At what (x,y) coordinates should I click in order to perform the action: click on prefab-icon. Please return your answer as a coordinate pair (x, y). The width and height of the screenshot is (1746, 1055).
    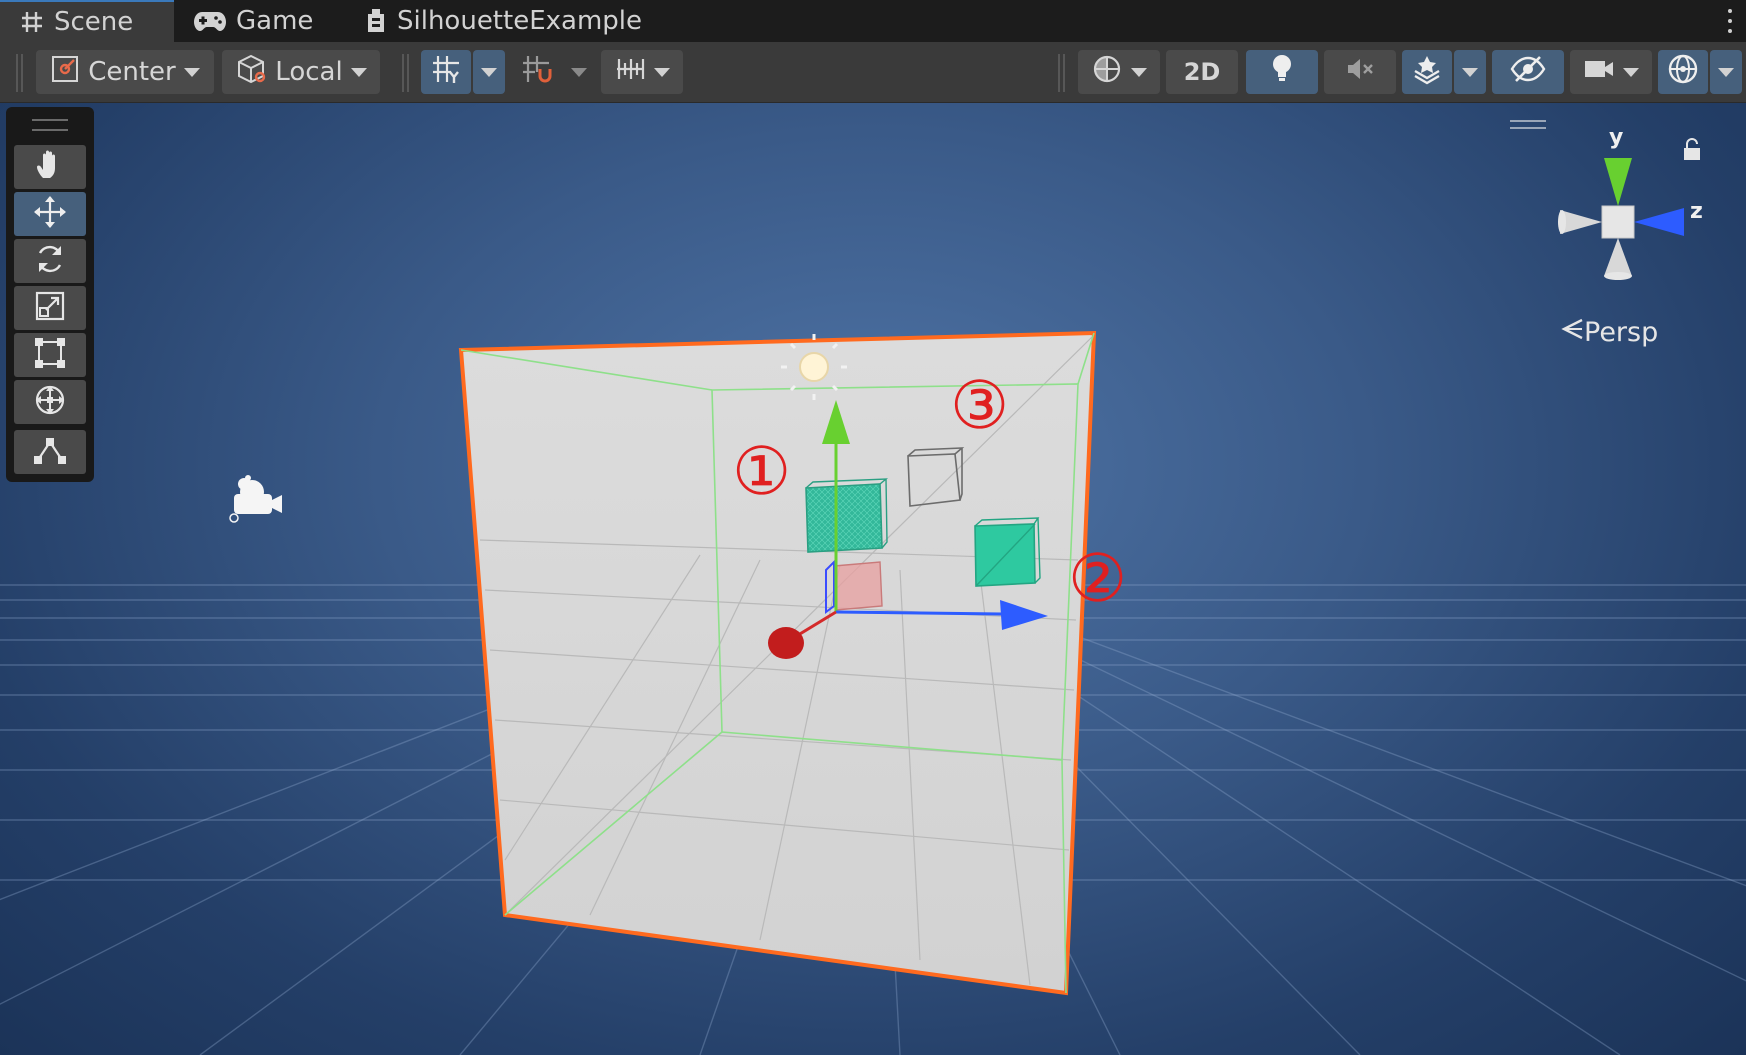
    Looking at the image, I should click on (376, 21).